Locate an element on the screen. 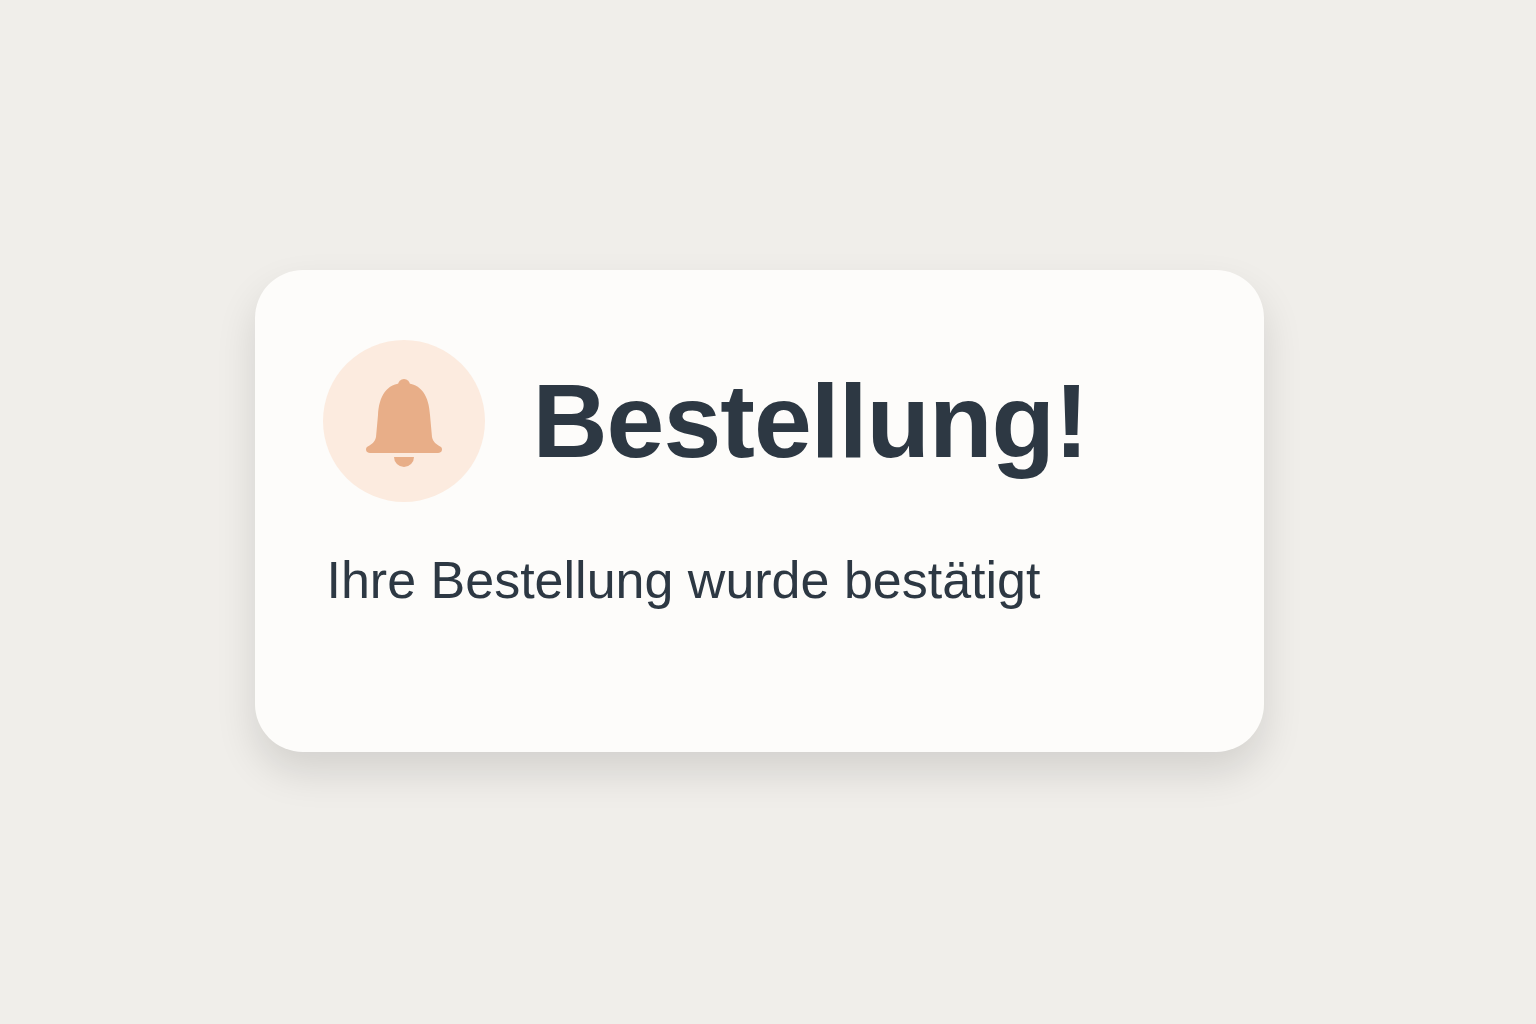 The height and width of the screenshot is (1024, 1536). notification-title: Bestellung! is located at coordinates (810, 421).